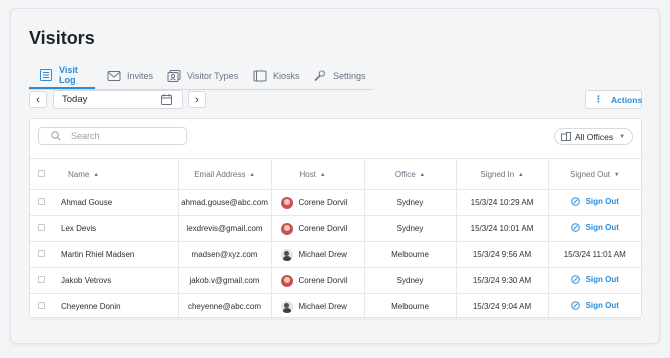 The image size is (670, 358). I want to click on tab-visit-log: Visit Log, so click(62, 75).